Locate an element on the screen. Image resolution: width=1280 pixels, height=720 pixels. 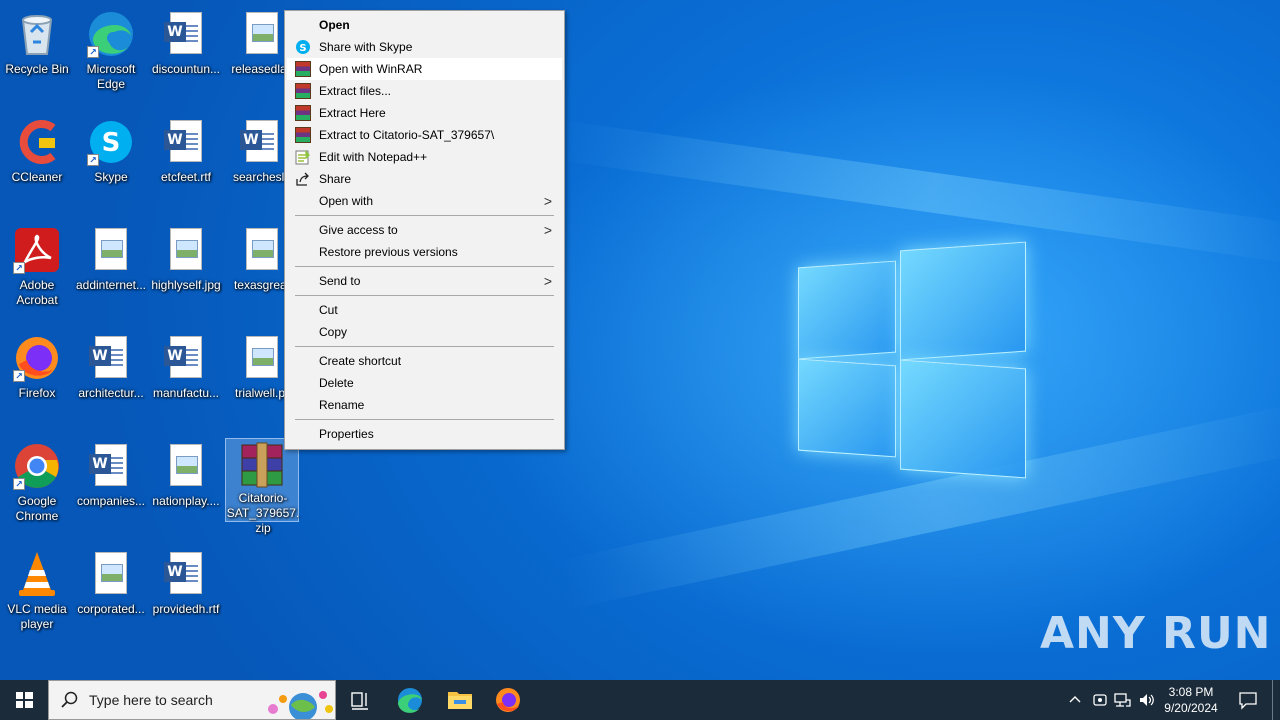
system-tray: 3:08 PM 9/20/2024 is located at coordinates (1170, 700).